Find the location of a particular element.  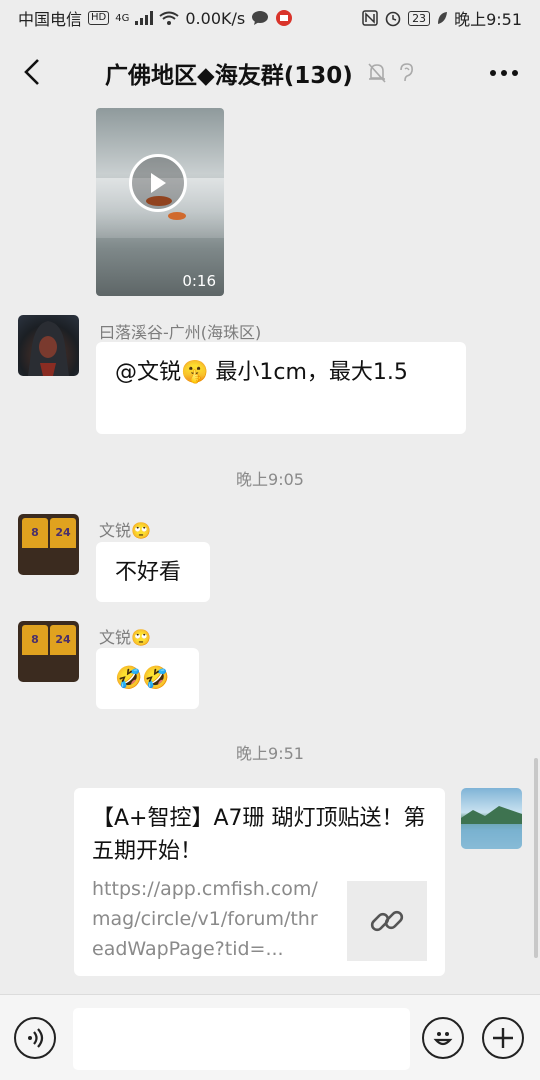

signal-icon is located at coordinates (144, 18).